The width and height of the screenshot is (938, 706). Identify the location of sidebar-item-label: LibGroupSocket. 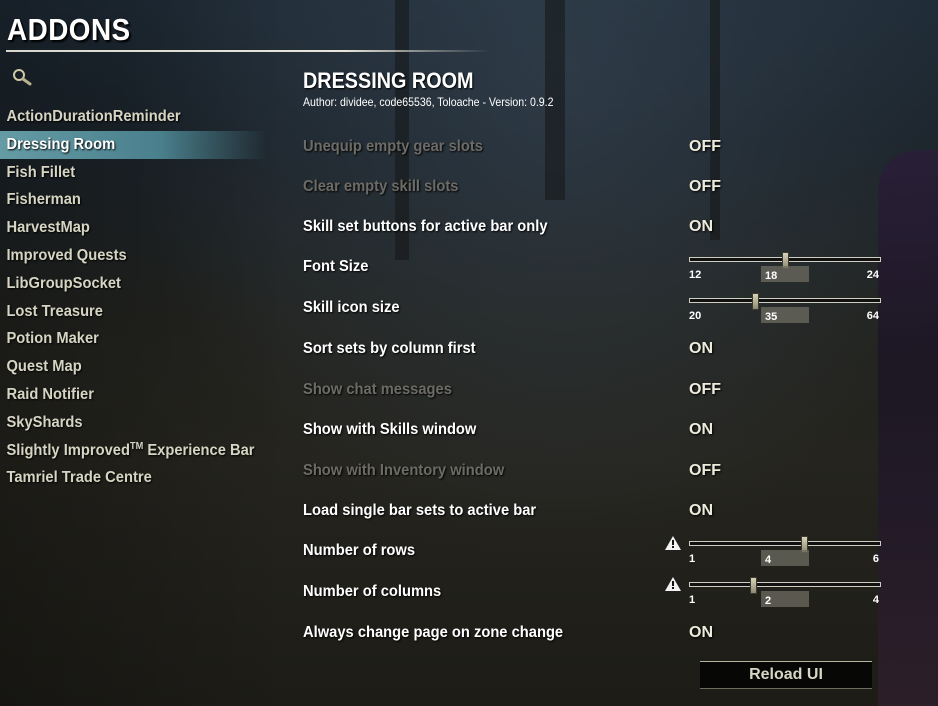
(63, 283).